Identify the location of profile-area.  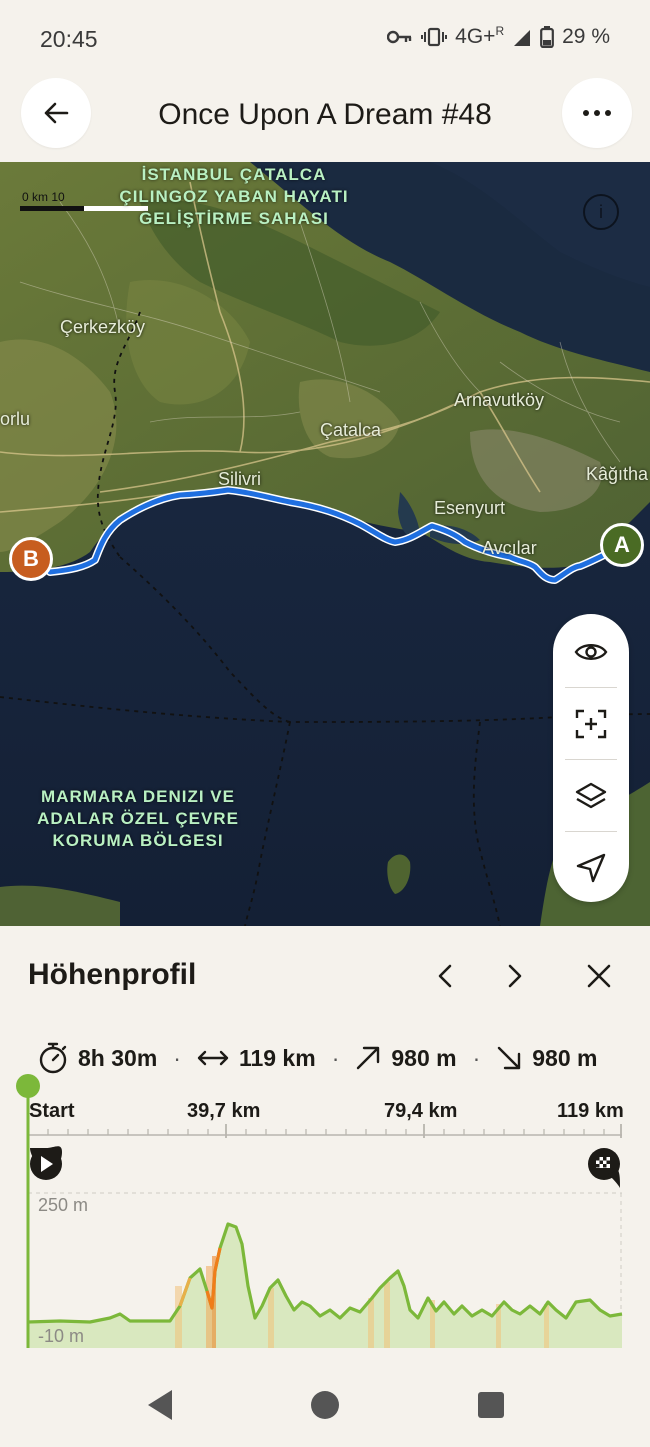
(325, 1286).